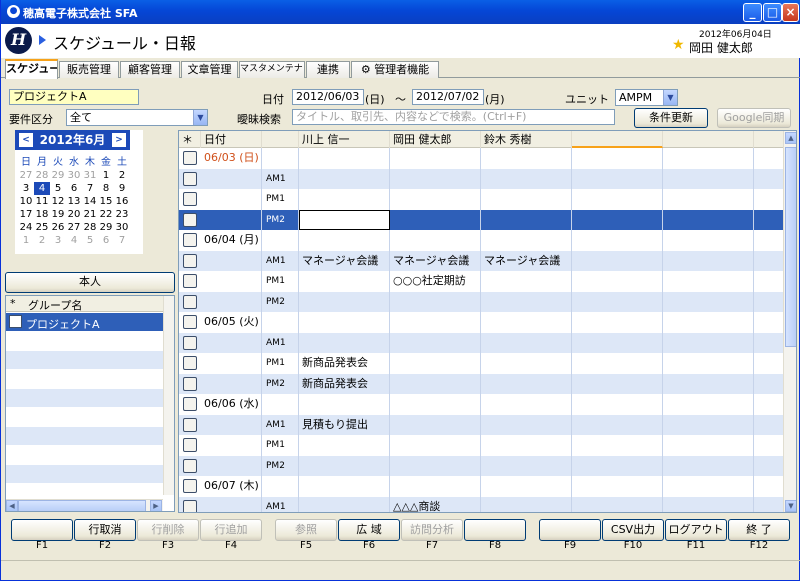  Describe the element at coordinates (272, 69) in the screenshot. I see `tab-maintenance: マスタメンテナンス` at that location.